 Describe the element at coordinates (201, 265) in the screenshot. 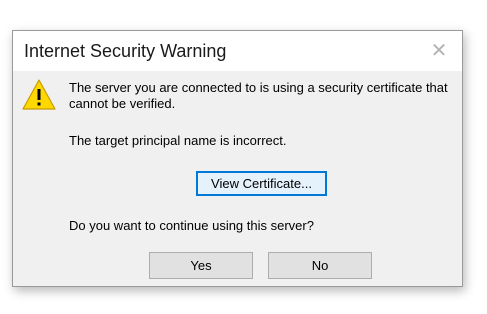

I see `yes-button: Yes` at that location.